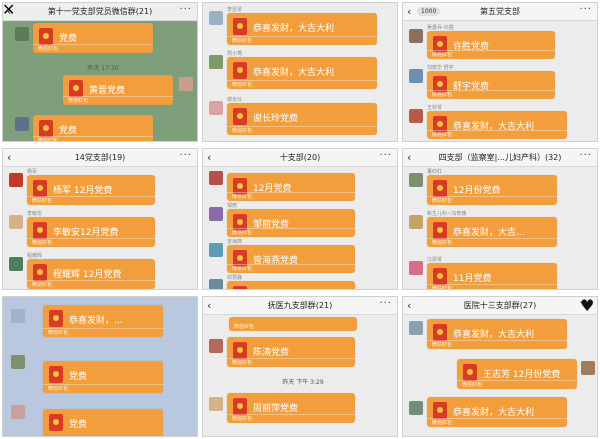 This screenshot has width=600, height=439. I want to click on timestamp: 昨天 17:20, so click(103, 68).